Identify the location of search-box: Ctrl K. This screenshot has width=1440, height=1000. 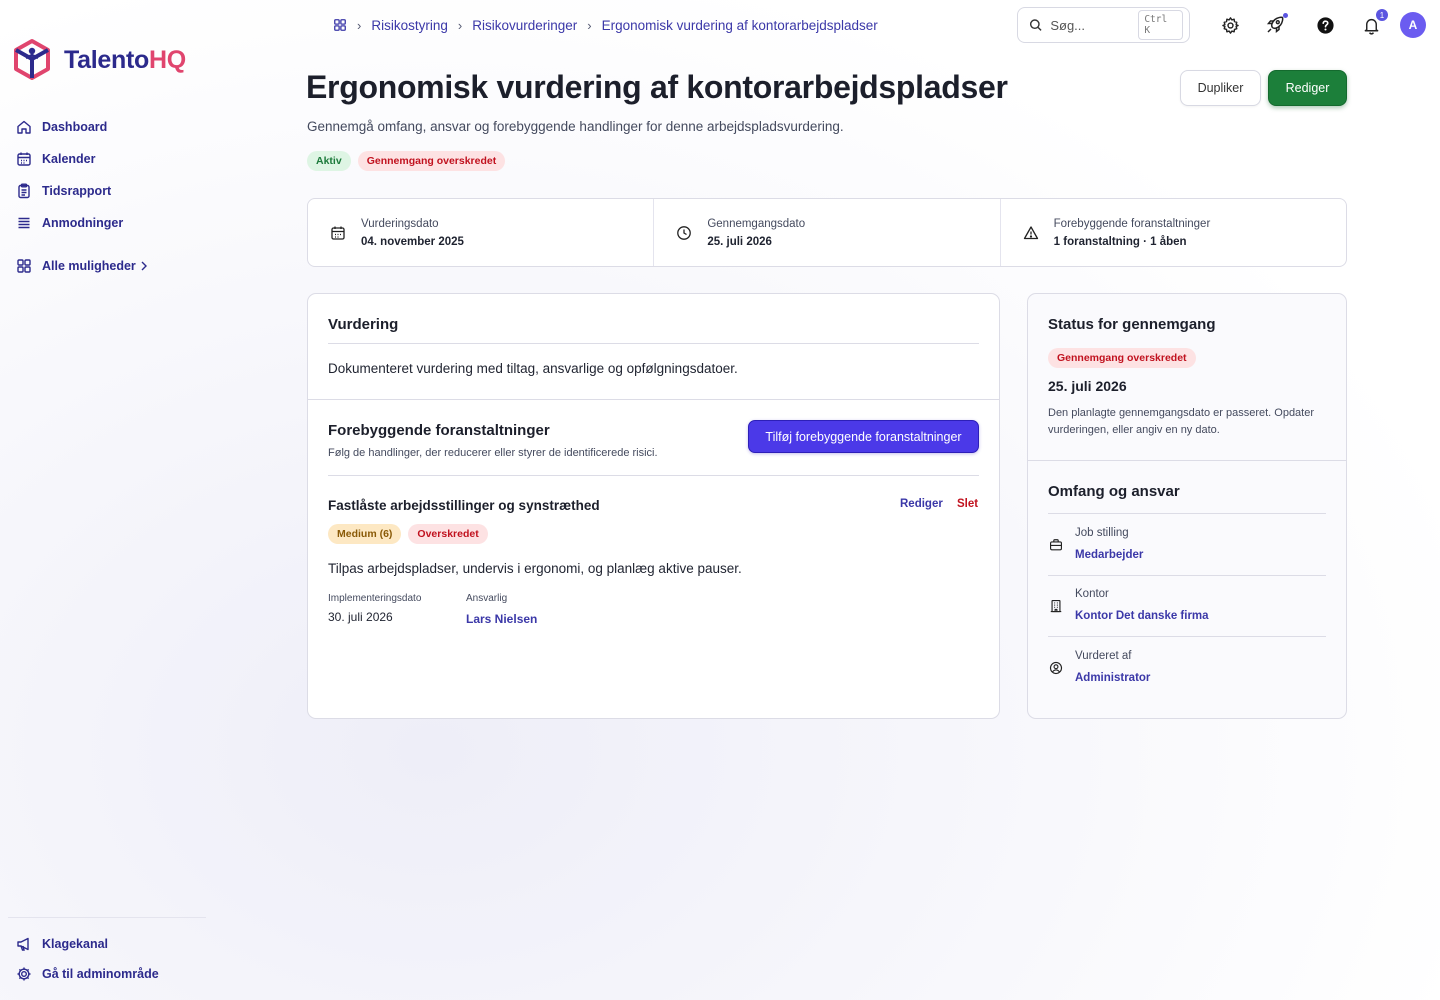
(1103, 25).